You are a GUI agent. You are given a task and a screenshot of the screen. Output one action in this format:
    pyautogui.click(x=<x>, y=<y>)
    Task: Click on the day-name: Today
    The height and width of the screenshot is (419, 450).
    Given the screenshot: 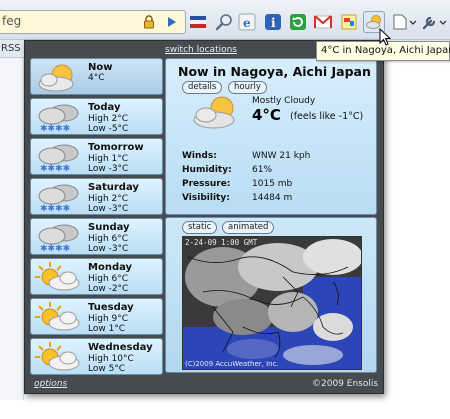 What is the action you would take?
    pyautogui.click(x=104, y=107)
    